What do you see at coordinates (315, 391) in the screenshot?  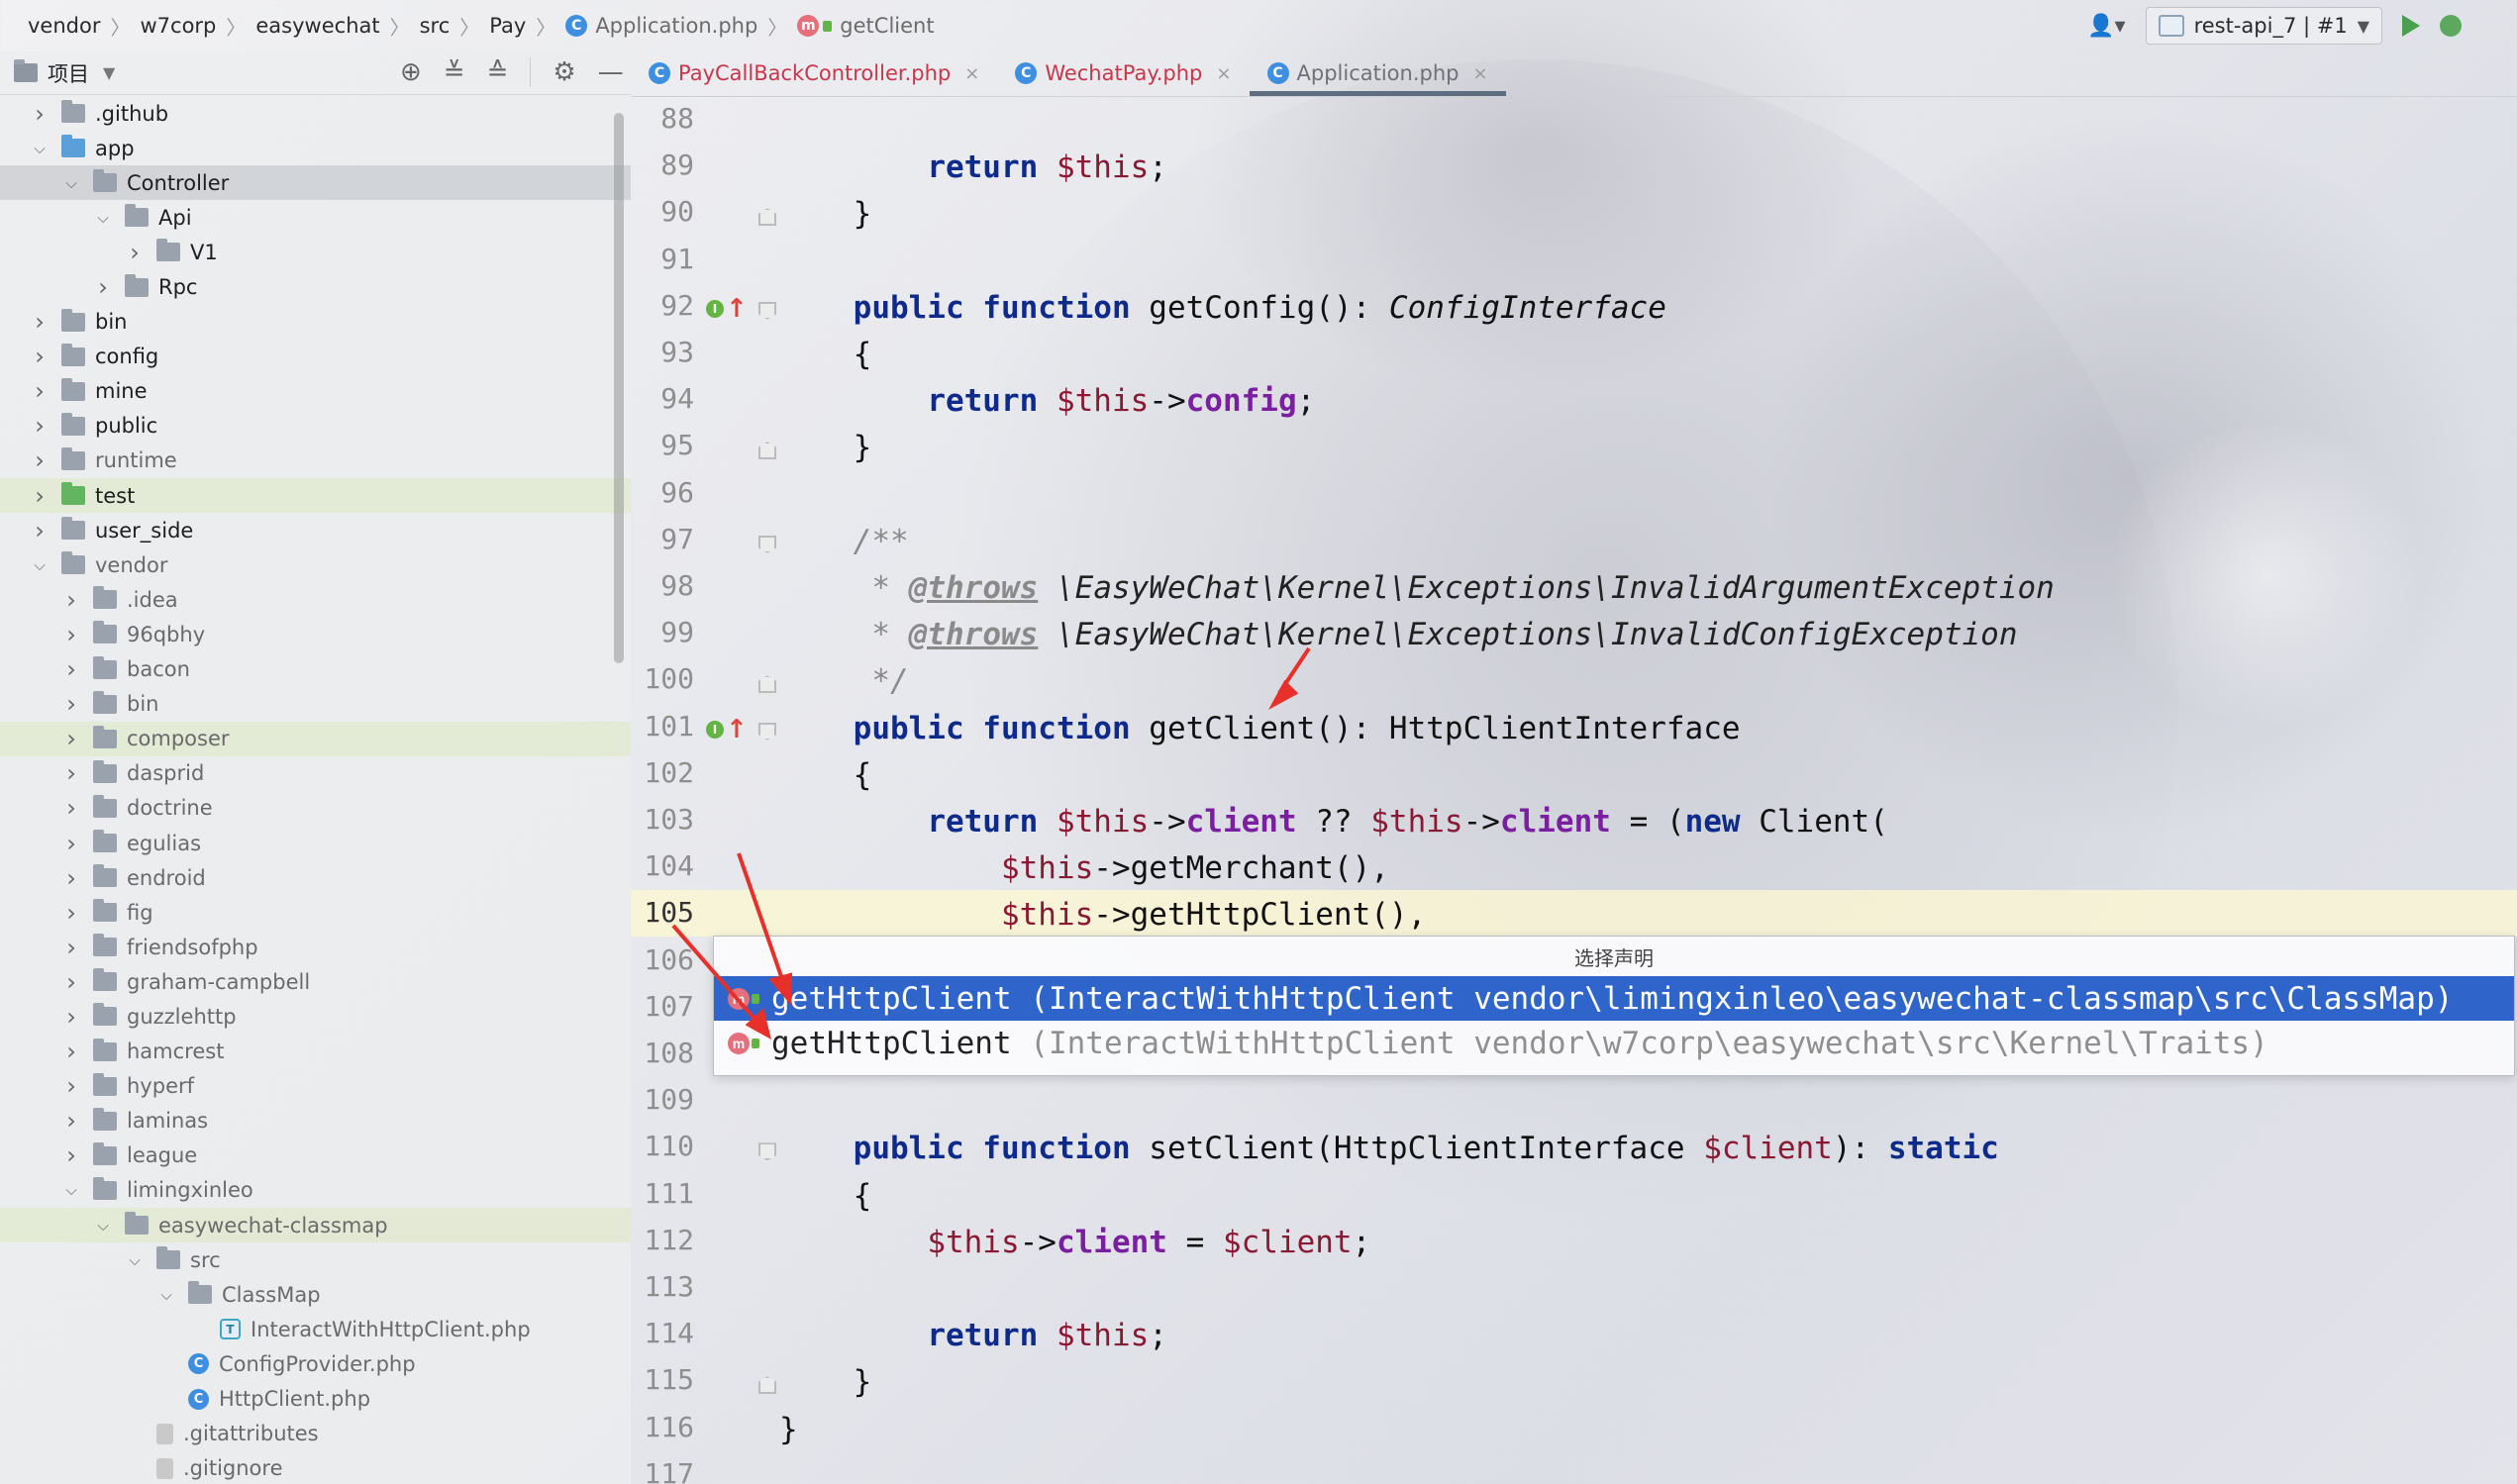 I see `tree-item: › mine` at bounding box center [315, 391].